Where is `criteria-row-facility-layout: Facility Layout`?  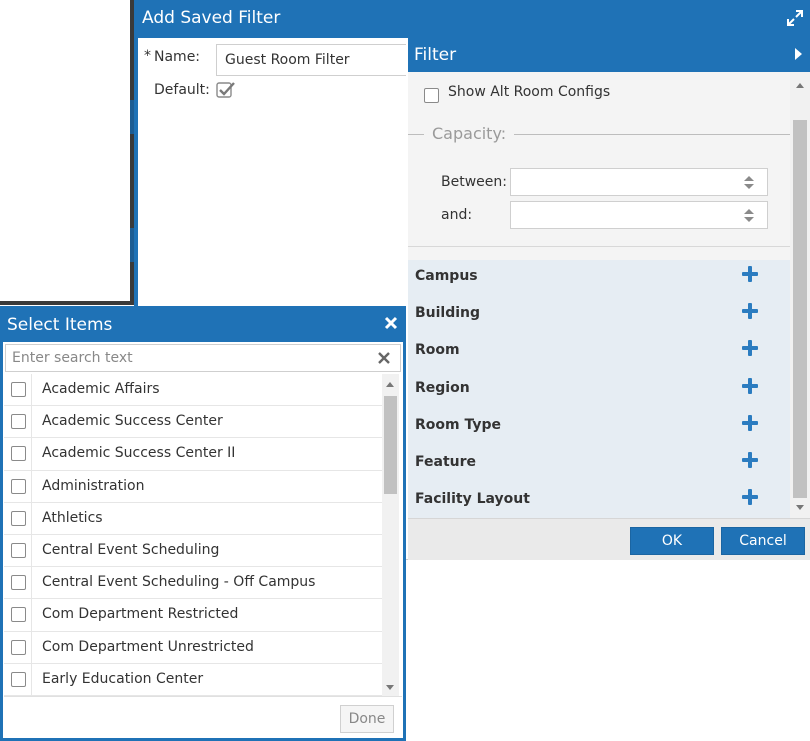
criteria-row-facility-layout: Facility Layout is located at coordinates (599, 500).